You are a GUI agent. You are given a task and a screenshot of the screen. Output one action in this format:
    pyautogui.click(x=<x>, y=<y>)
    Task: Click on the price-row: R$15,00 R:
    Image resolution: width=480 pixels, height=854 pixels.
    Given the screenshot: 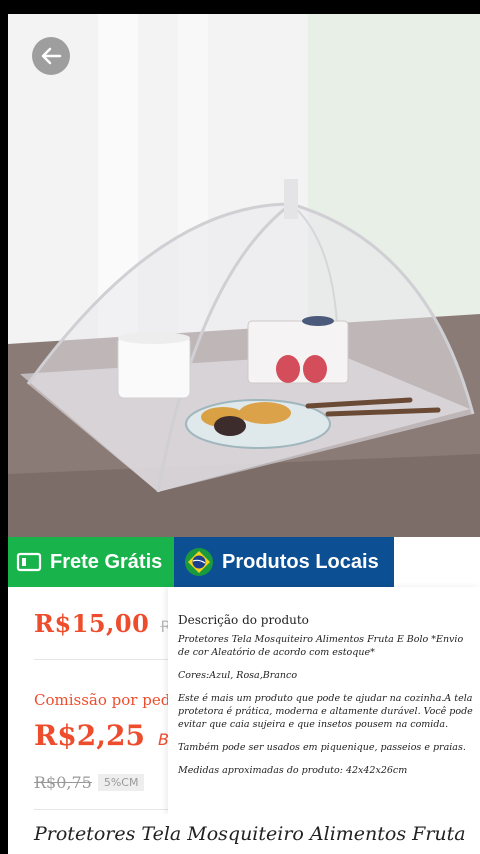 What is the action you would take?
    pyautogui.click(x=101, y=623)
    